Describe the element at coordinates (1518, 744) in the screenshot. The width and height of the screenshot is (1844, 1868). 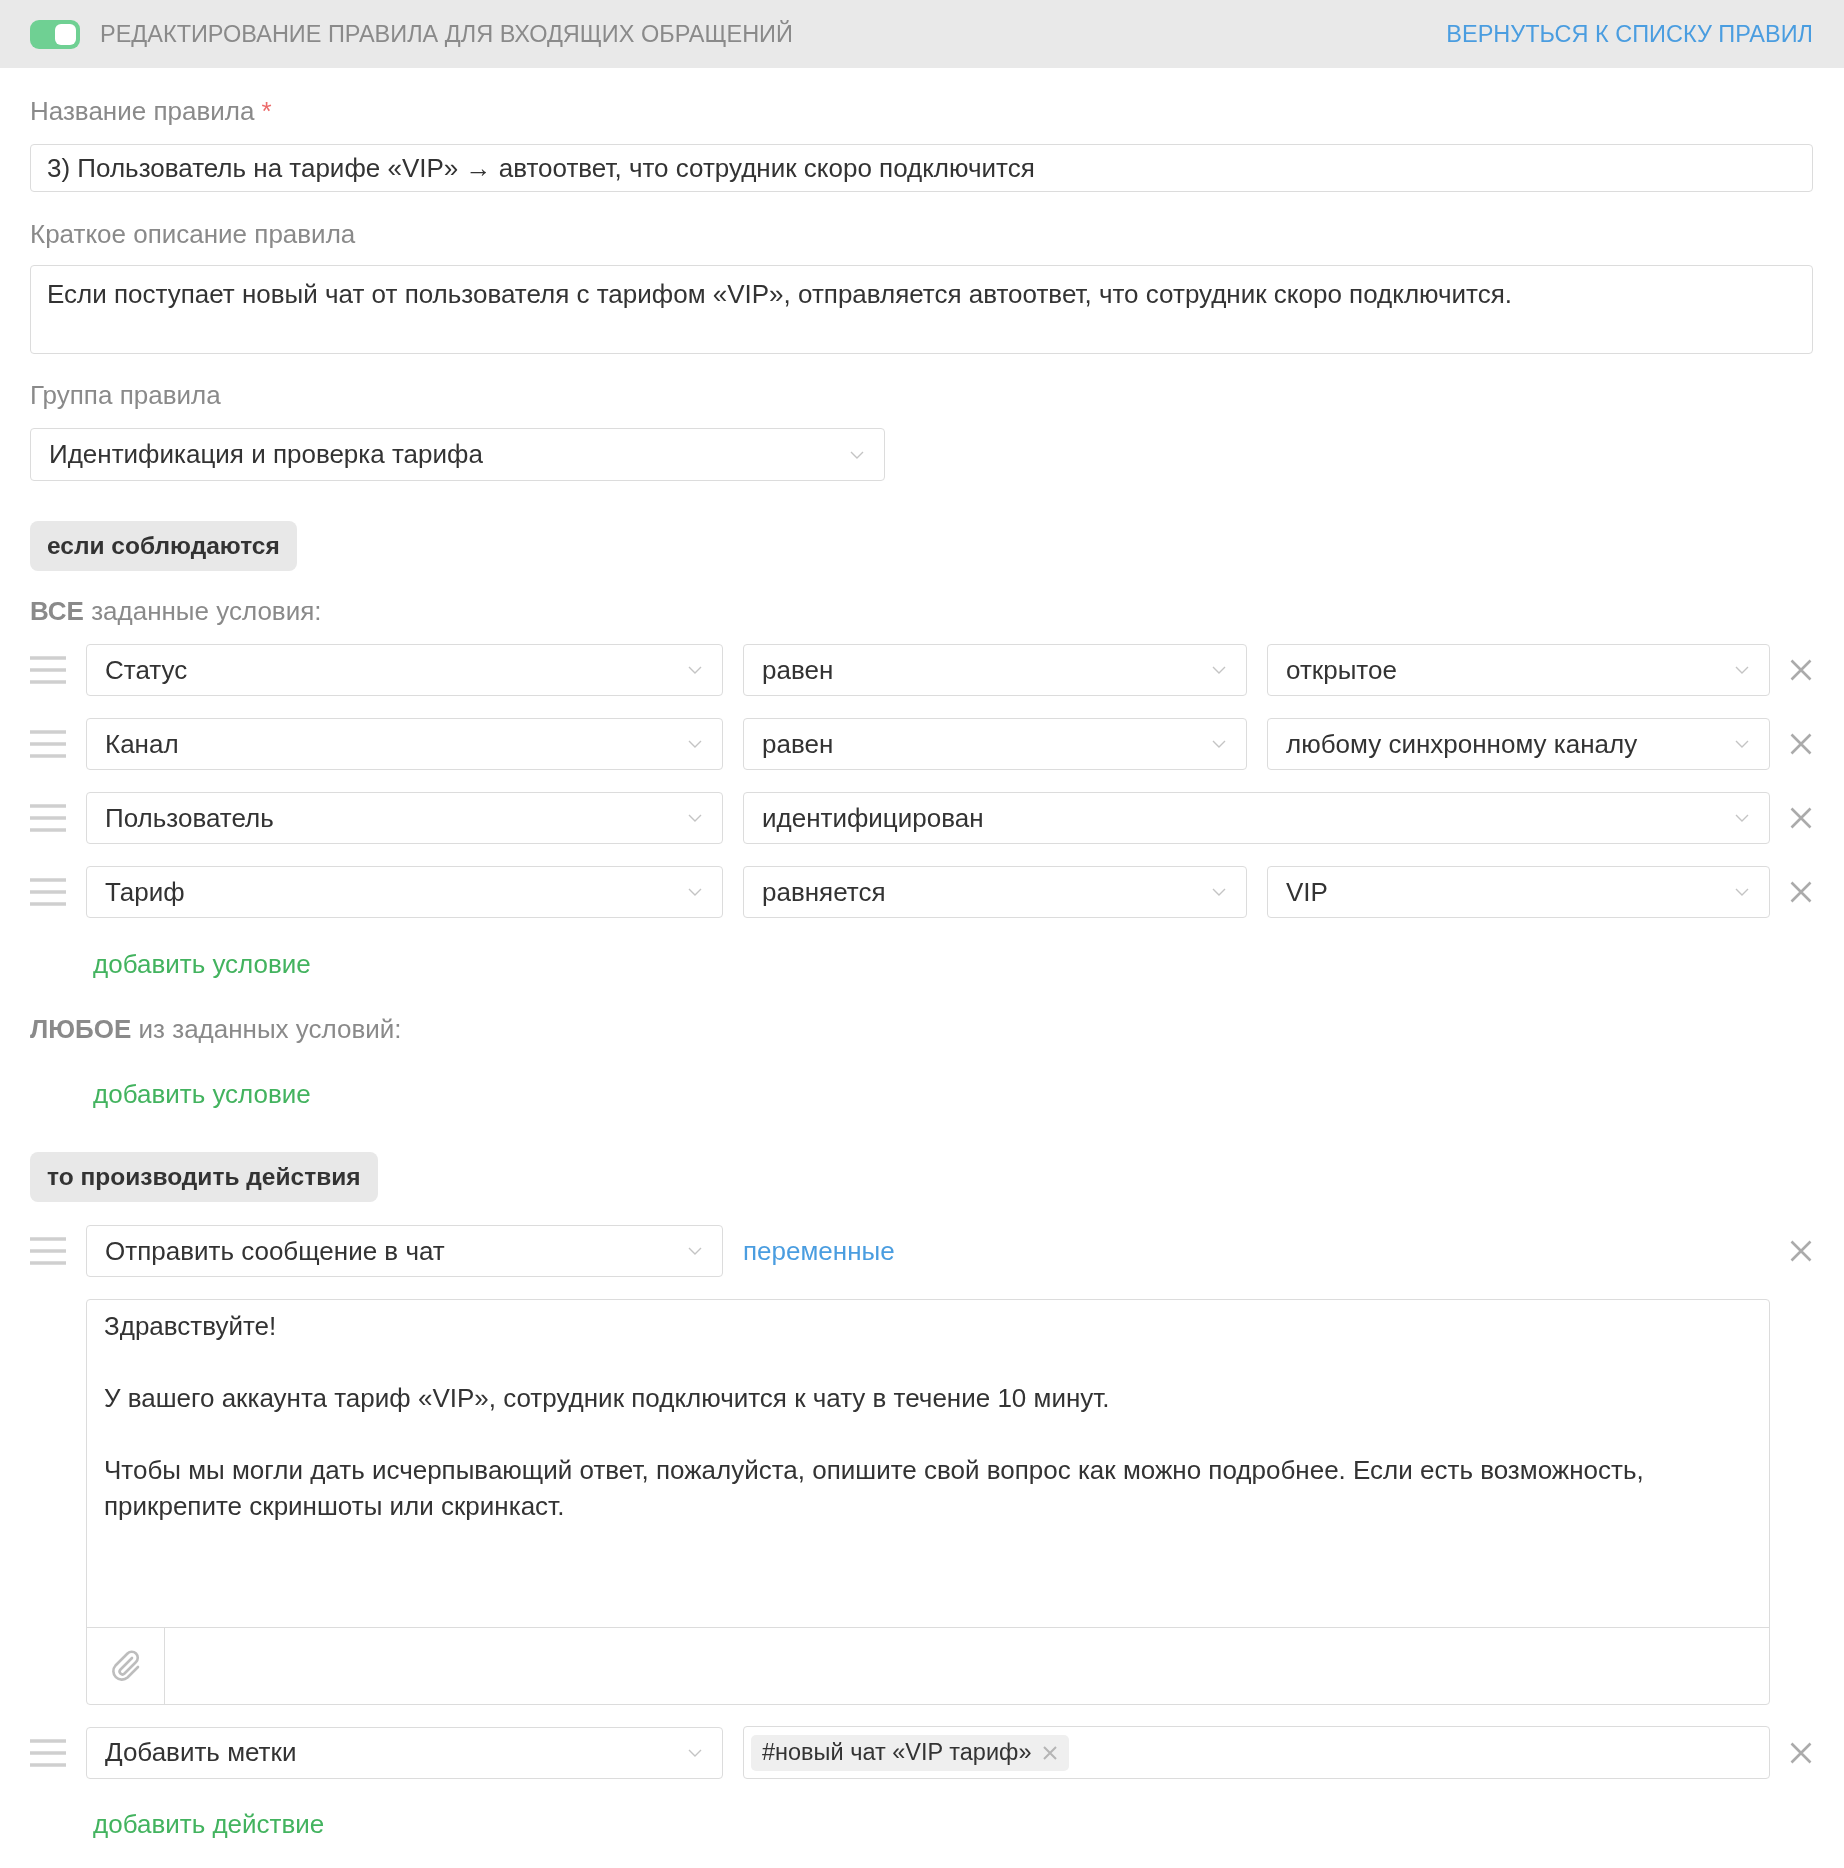
I see `condition-select: любому синхронному каналу` at that location.